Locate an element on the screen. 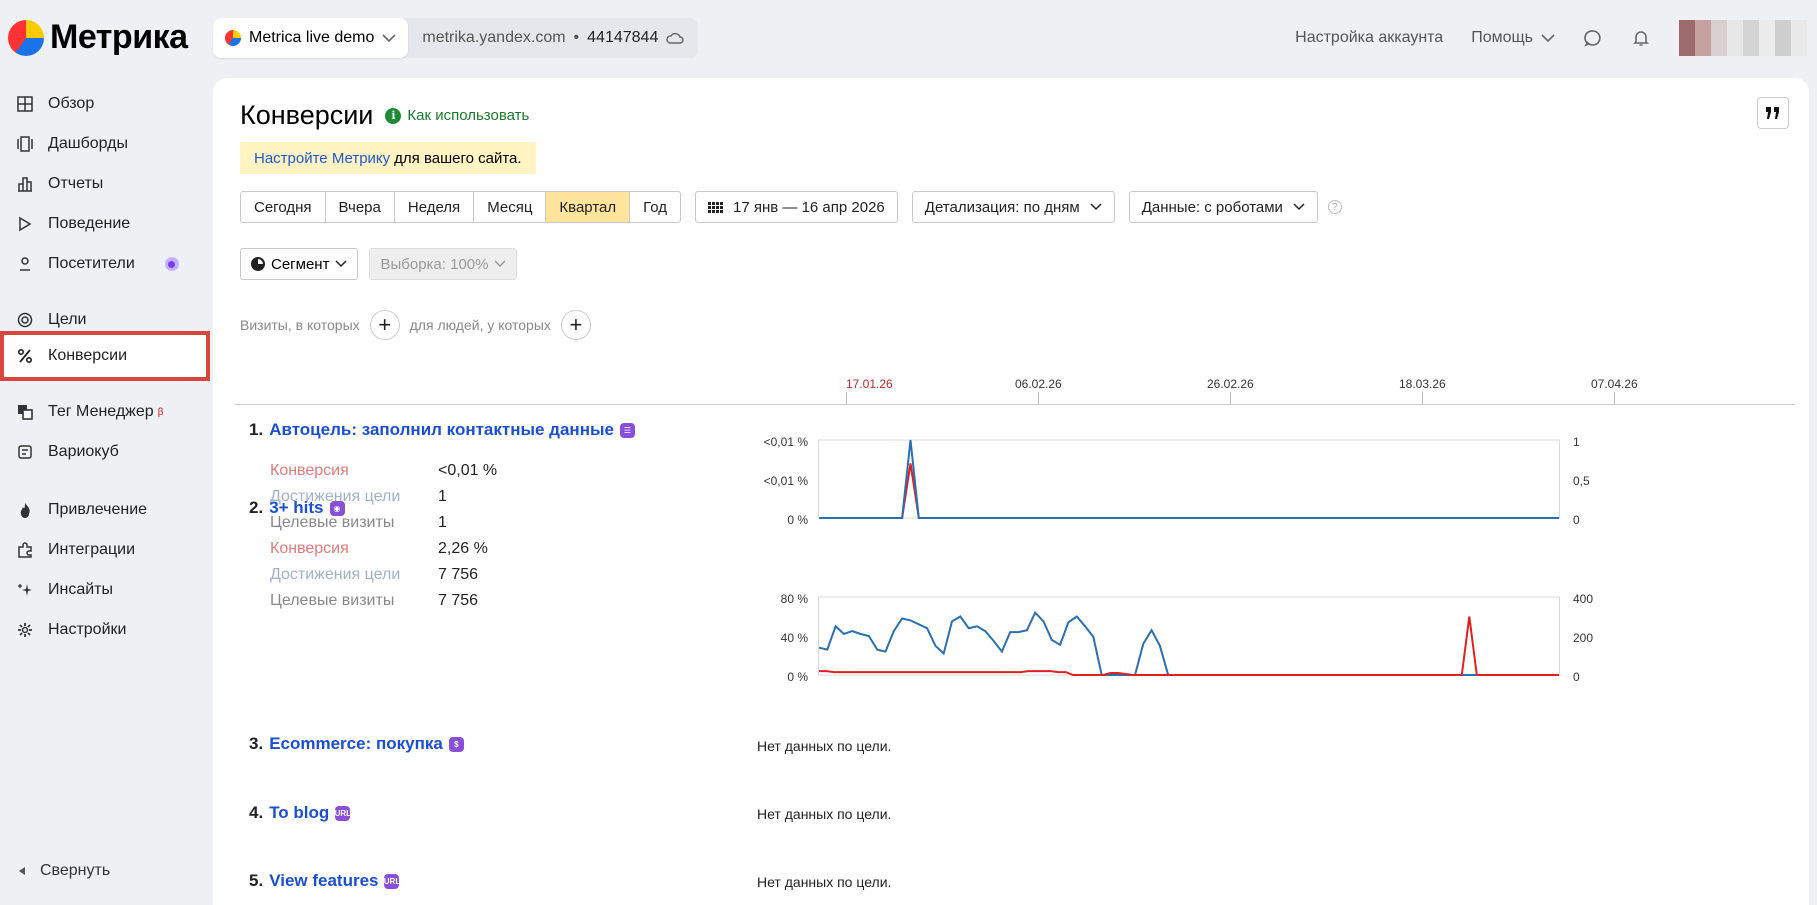 The image size is (1817, 905). sidebar-item-conversions: Конверсии is located at coordinates (105, 356).